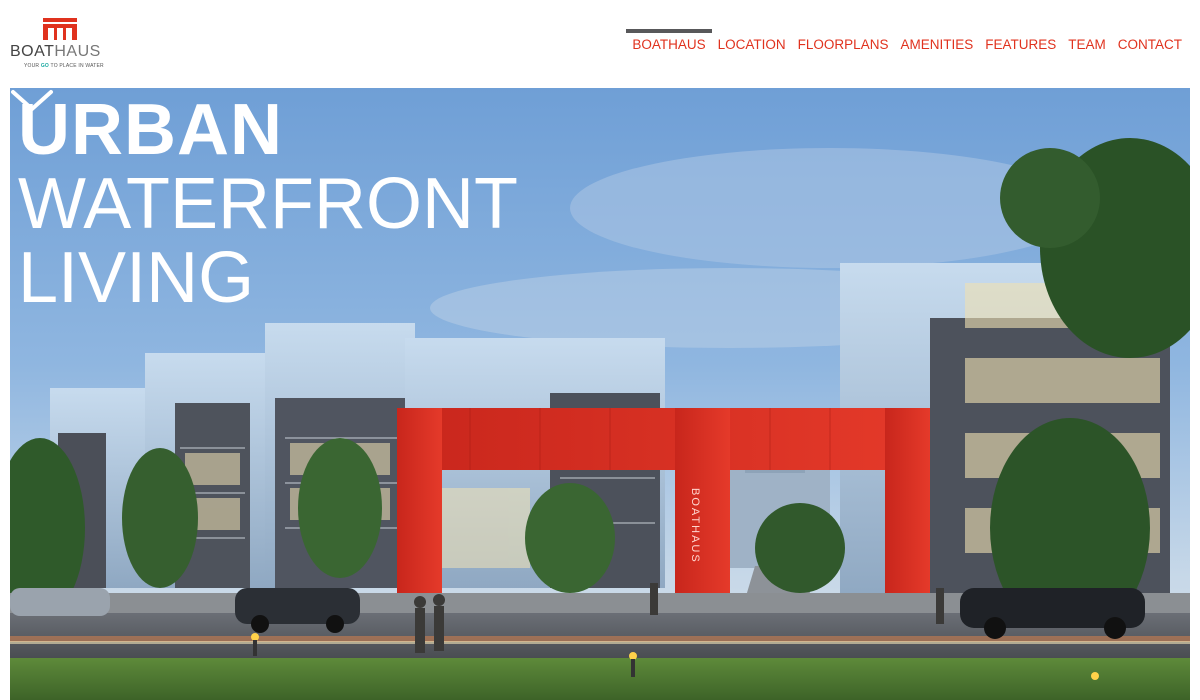 This screenshot has height=700, width=1200. Describe the element at coordinates (32, 51) in the screenshot. I see `logo-word-boat: BOAT` at that location.